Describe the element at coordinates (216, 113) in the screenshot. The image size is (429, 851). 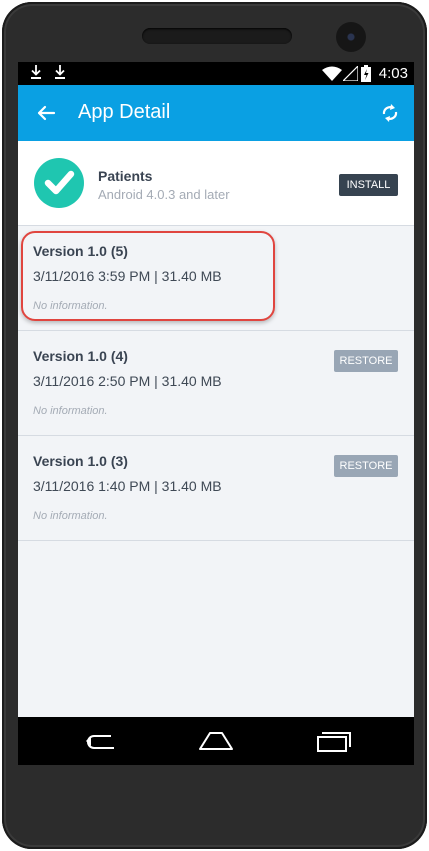
I see `app-bar: App Detail` at that location.